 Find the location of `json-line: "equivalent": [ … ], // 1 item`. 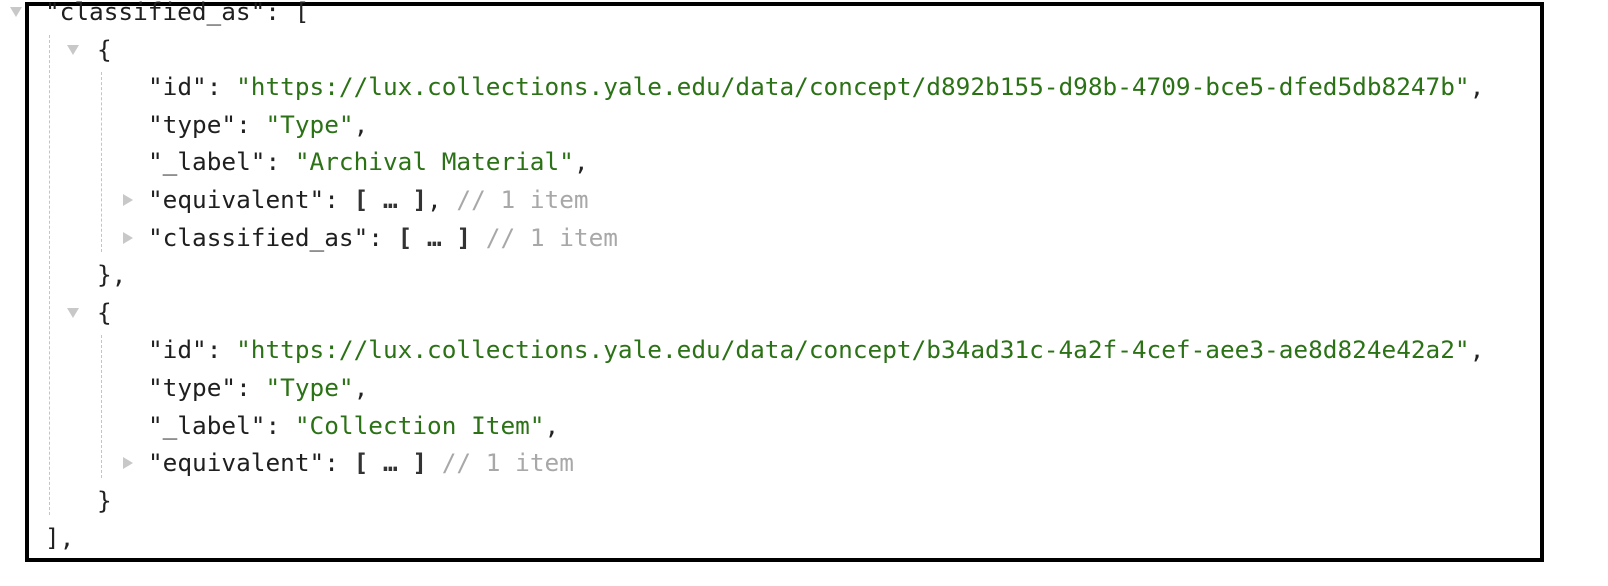

json-line: "equivalent": [ … ], // 1 item is located at coordinates (368, 200).